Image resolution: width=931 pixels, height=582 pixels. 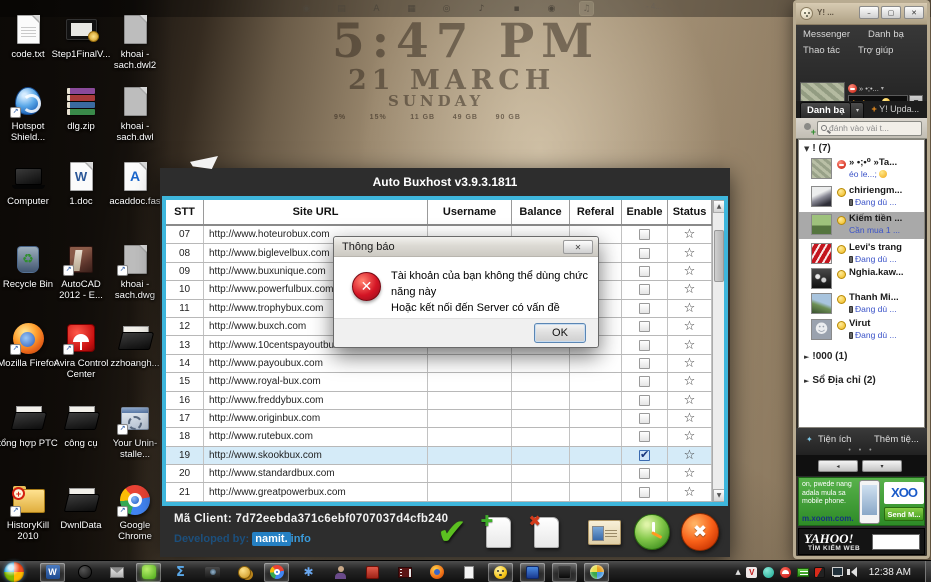 What do you see at coordinates (452, 532) in the screenshot?
I see `start-button: ✔` at bounding box center [452, 532].